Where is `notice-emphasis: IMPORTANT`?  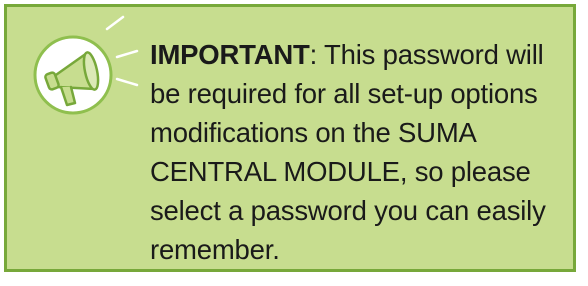 notice-emphasis: IMPORTANT is located at coordinates (230, 54).